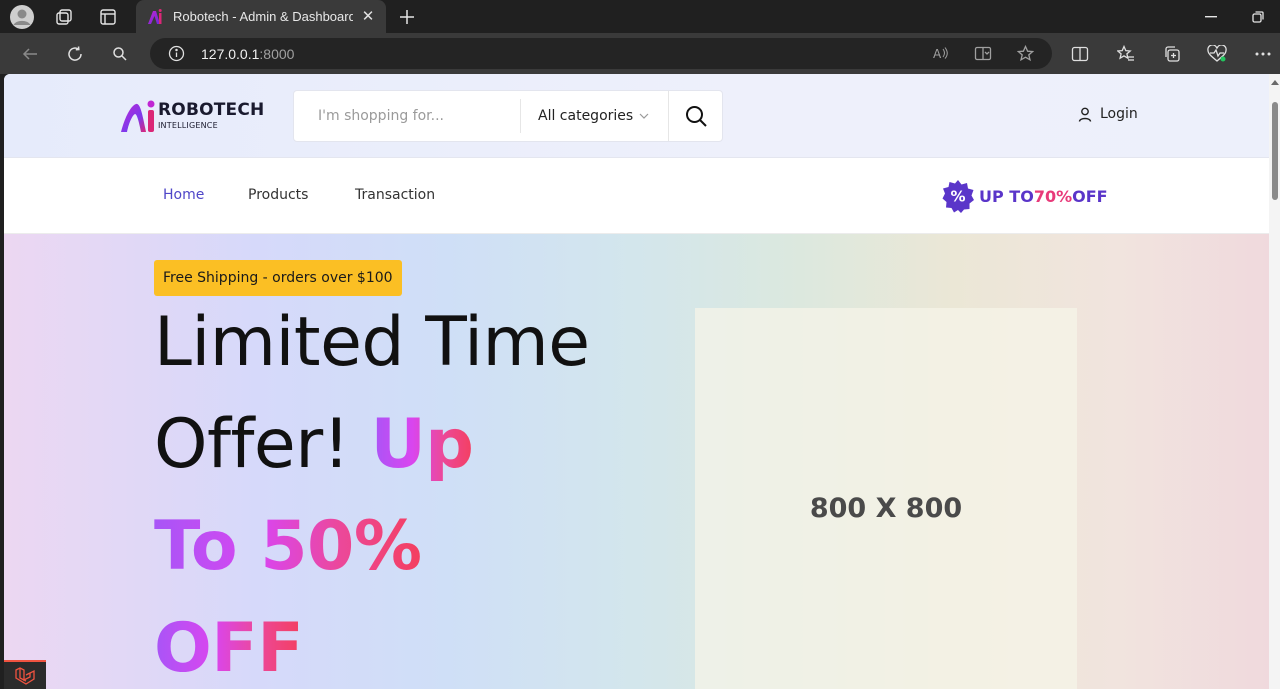 This screenshot has height=689, width=1280. I want to click on workspaces-icon, so click(64, 17).